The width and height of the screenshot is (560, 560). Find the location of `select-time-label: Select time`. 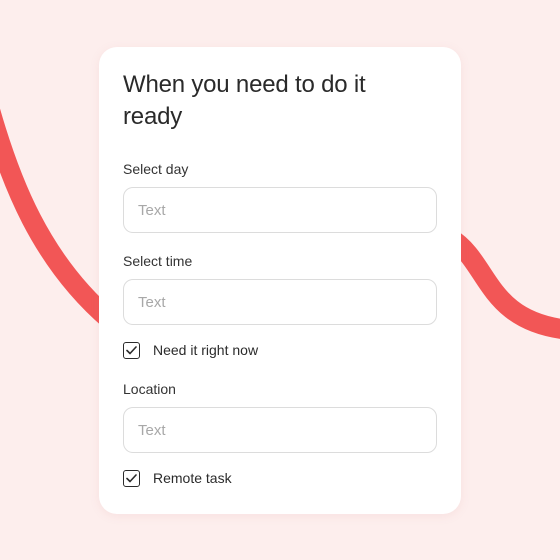

select-time-label: Select time is located at coordinates (158, 261).